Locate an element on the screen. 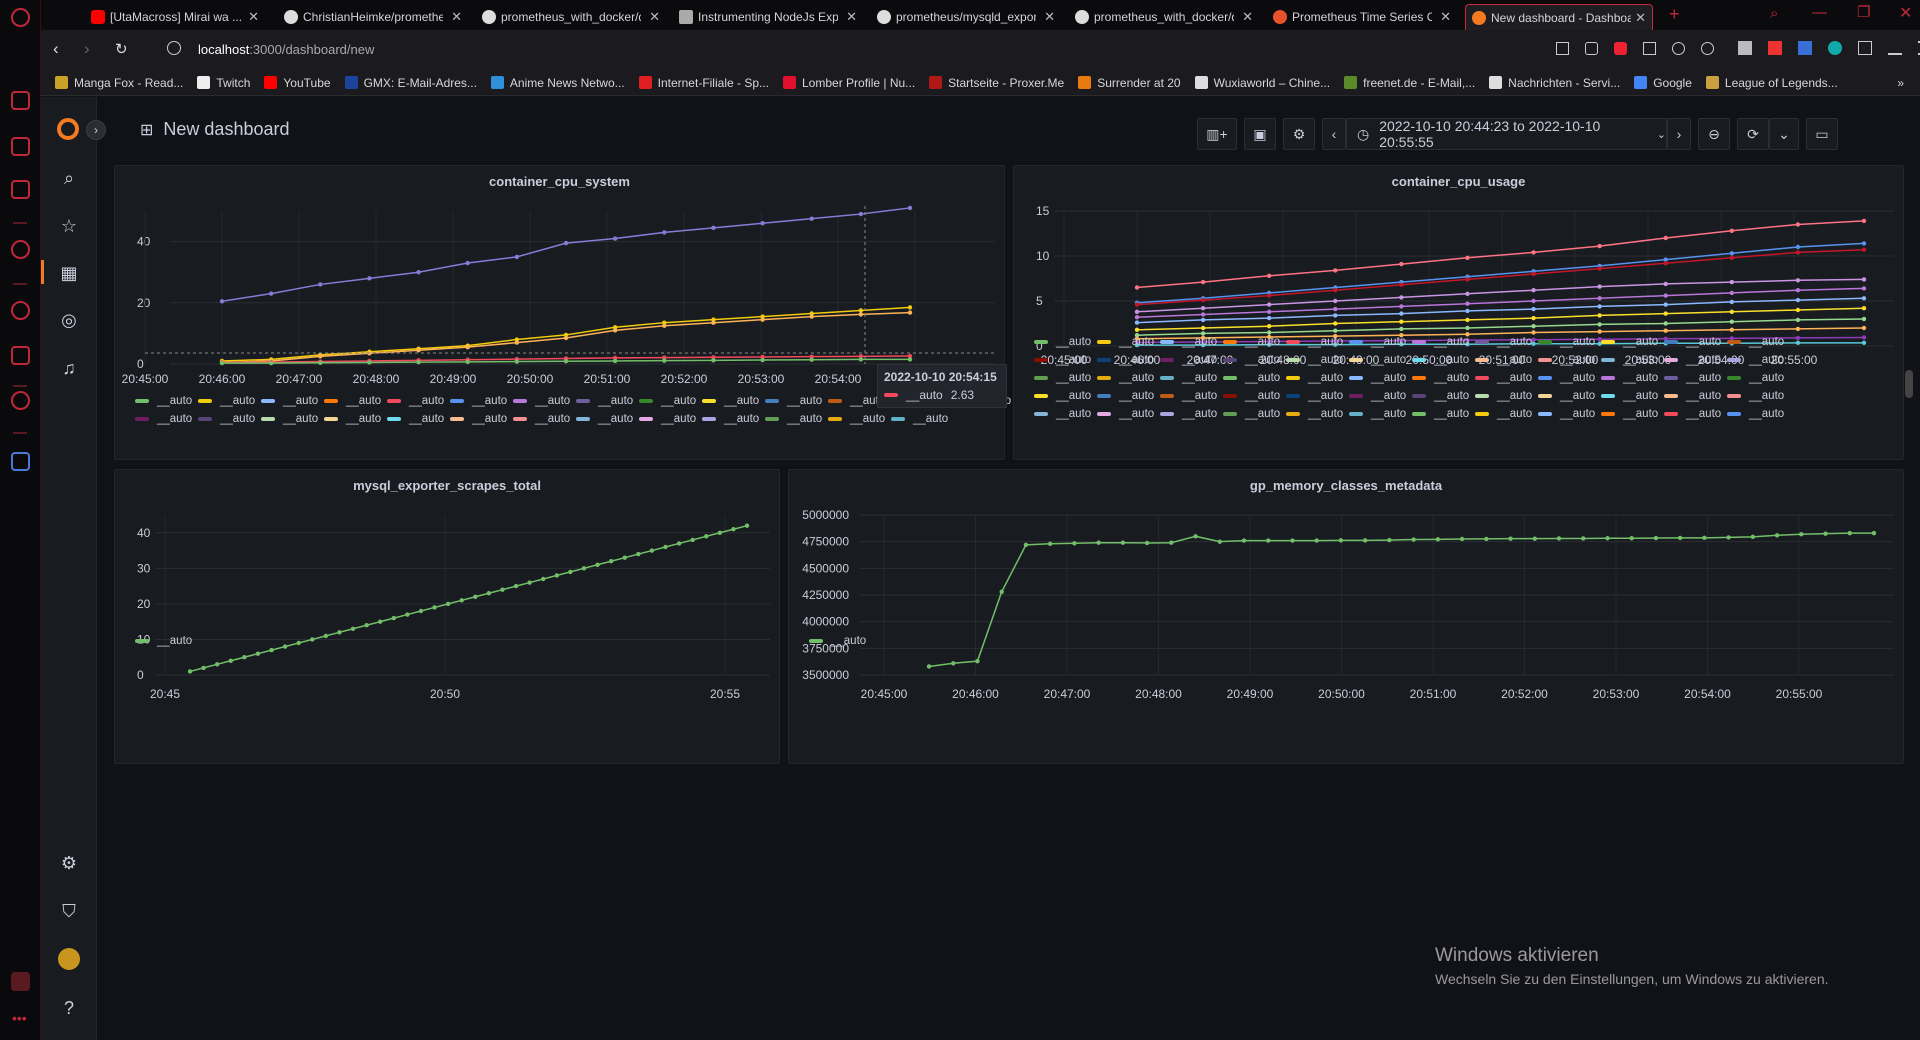 The width and height of the screenshot is (1920, 1040). add-panel-button: ▥+ is located at coordinates (1217, 134).